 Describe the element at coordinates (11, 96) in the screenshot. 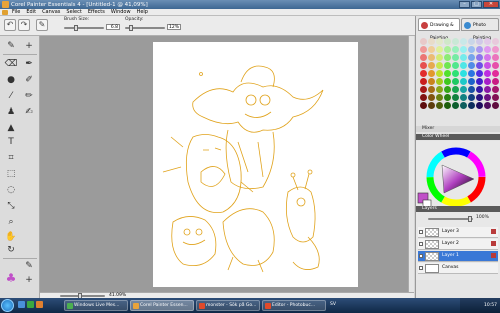

I see `dropper-tool-icon: ⁄` at that location.